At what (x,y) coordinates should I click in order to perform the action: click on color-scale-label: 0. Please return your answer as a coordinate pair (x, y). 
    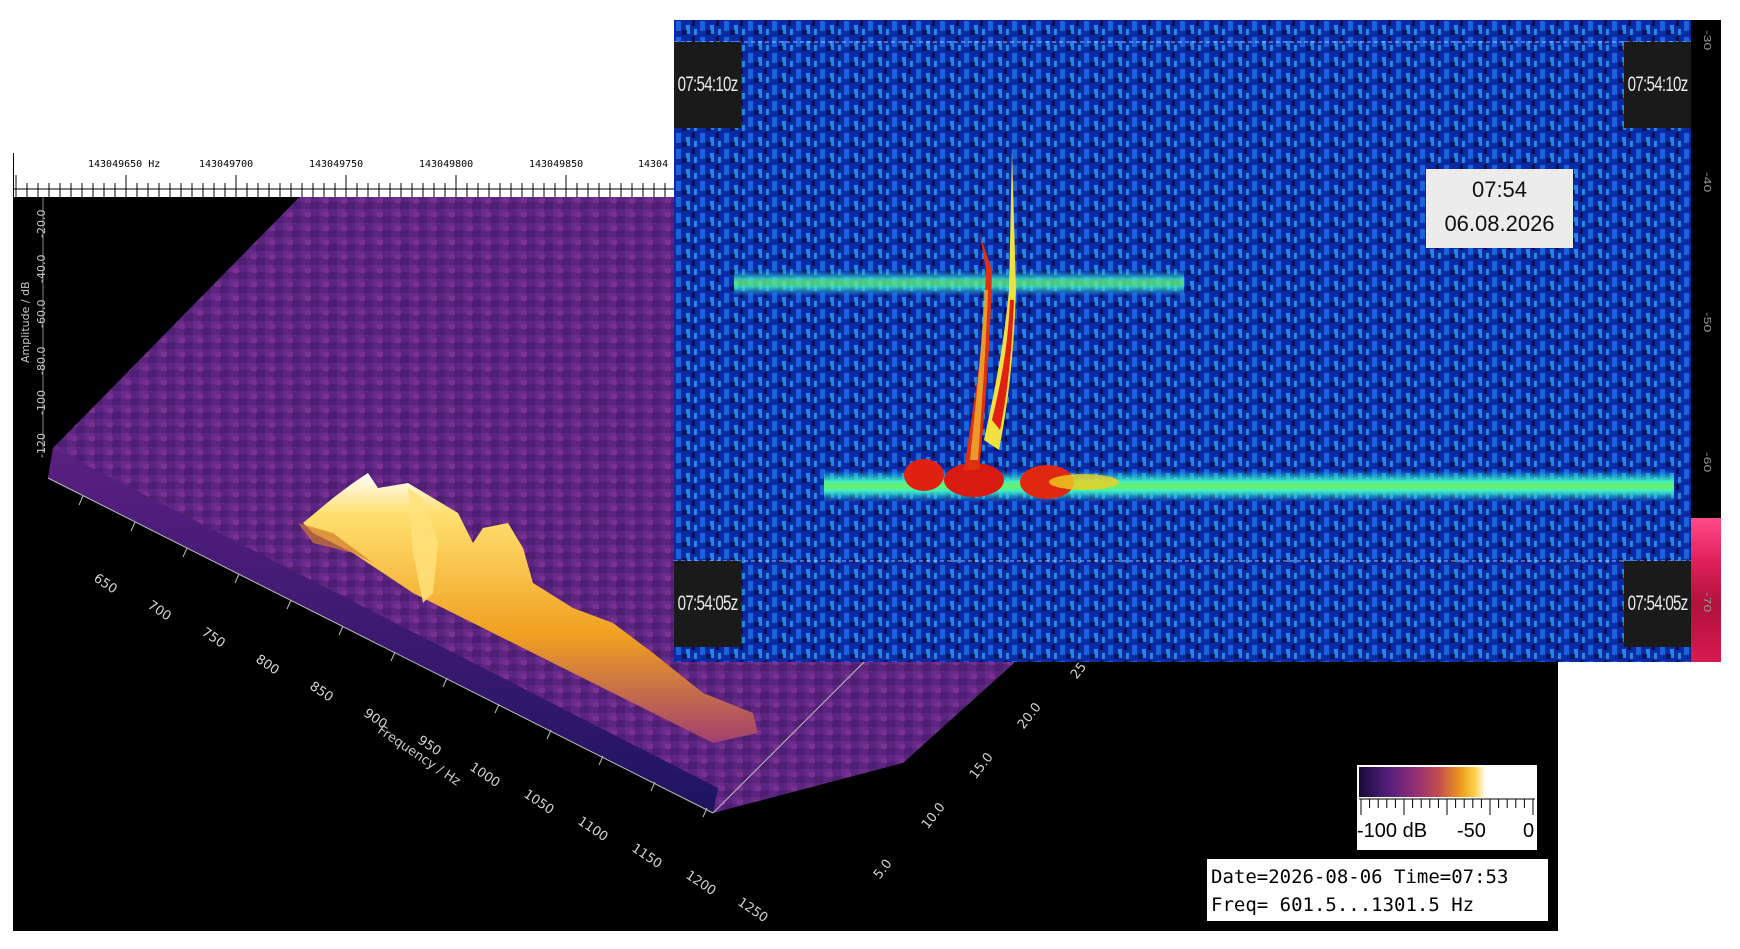
    Looking at the image, I should click on (1529, 831).